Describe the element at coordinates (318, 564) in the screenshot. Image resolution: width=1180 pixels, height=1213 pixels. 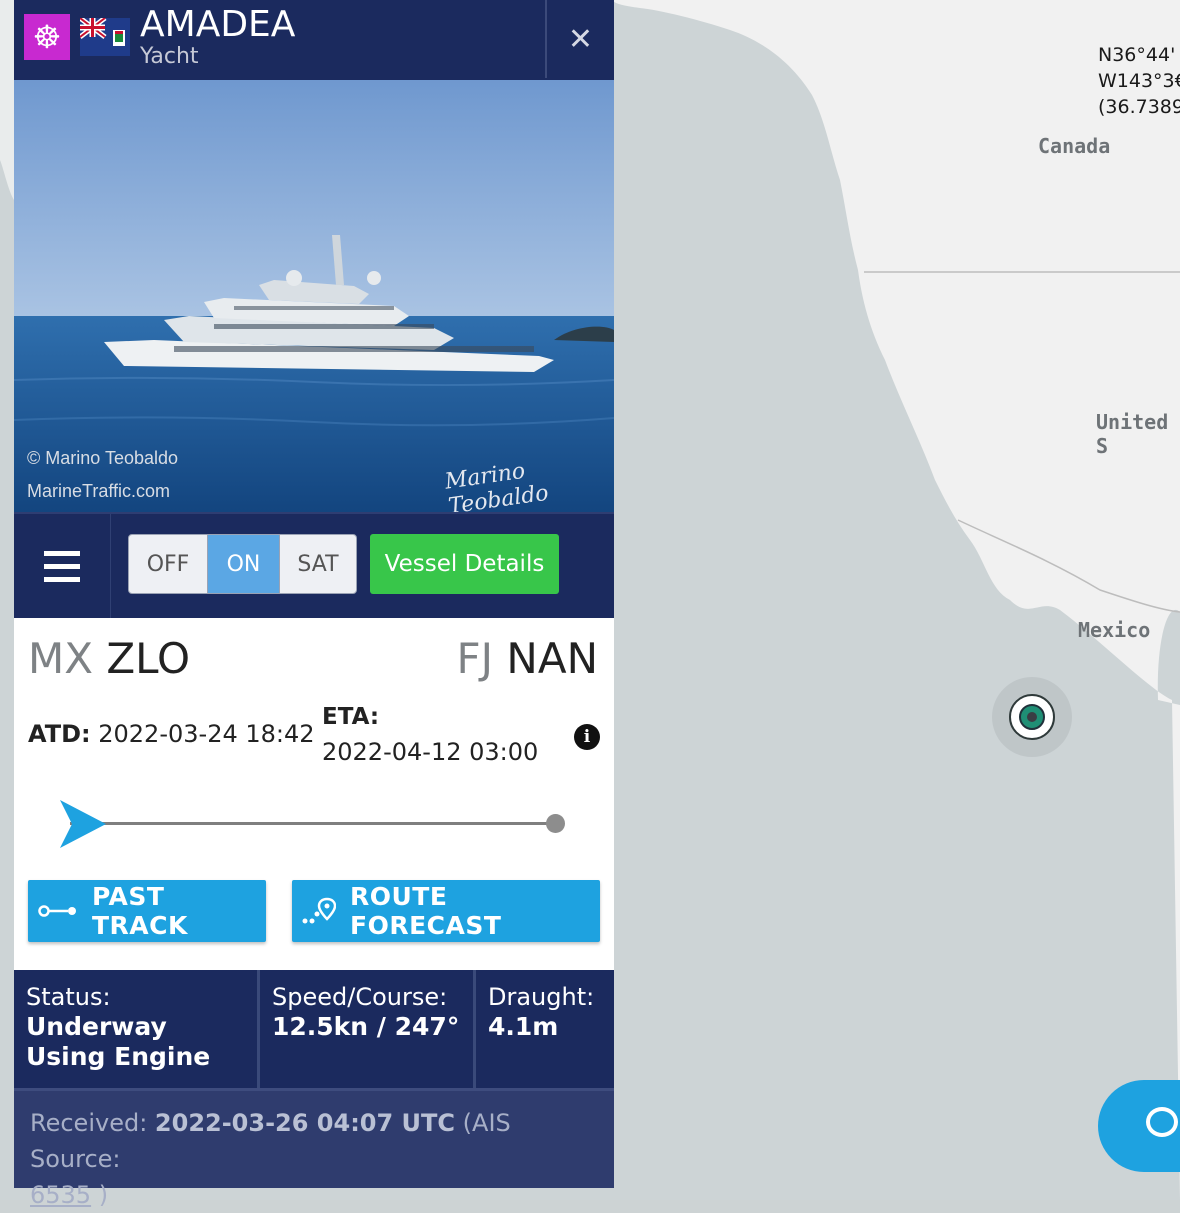
I see `toggle-sat: SAT` at that location.